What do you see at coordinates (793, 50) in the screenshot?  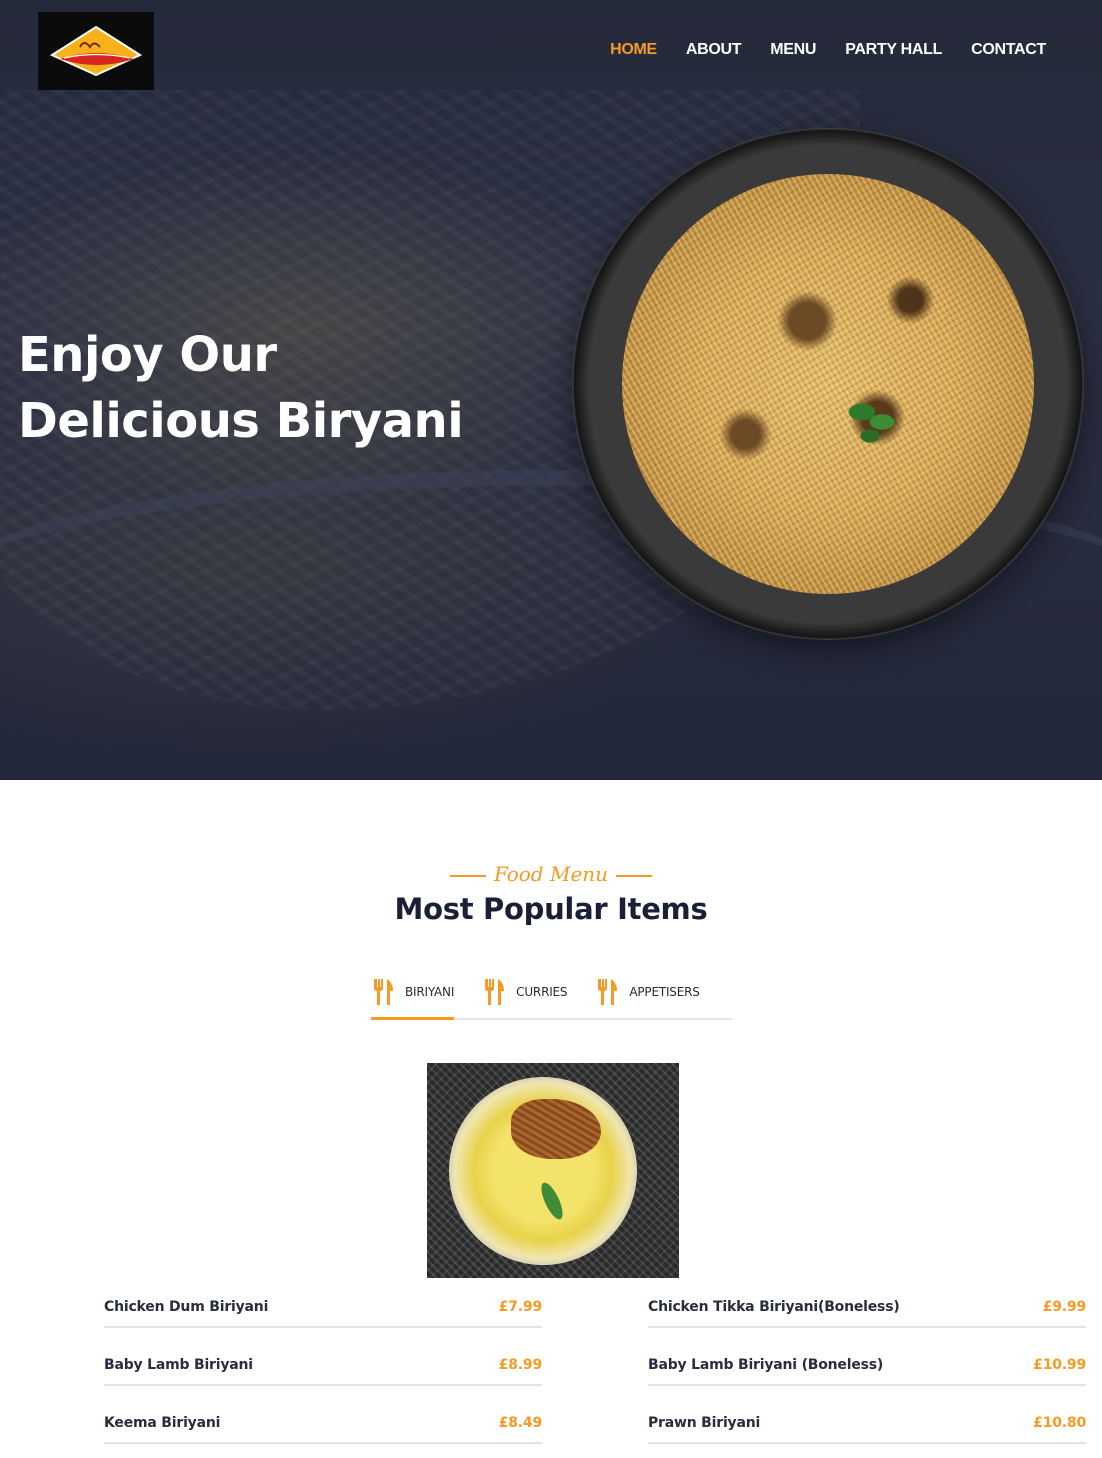 I see `nav-menu: MENU` at bounding box center [793, 50].